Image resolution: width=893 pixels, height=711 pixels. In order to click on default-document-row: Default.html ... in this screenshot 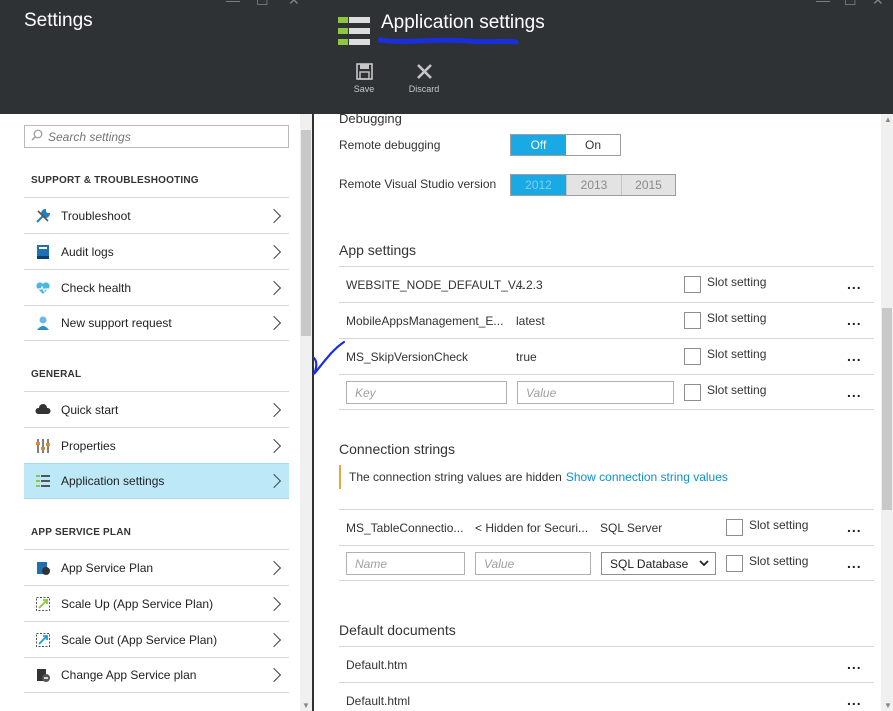, I will do `click(606, 696)`.